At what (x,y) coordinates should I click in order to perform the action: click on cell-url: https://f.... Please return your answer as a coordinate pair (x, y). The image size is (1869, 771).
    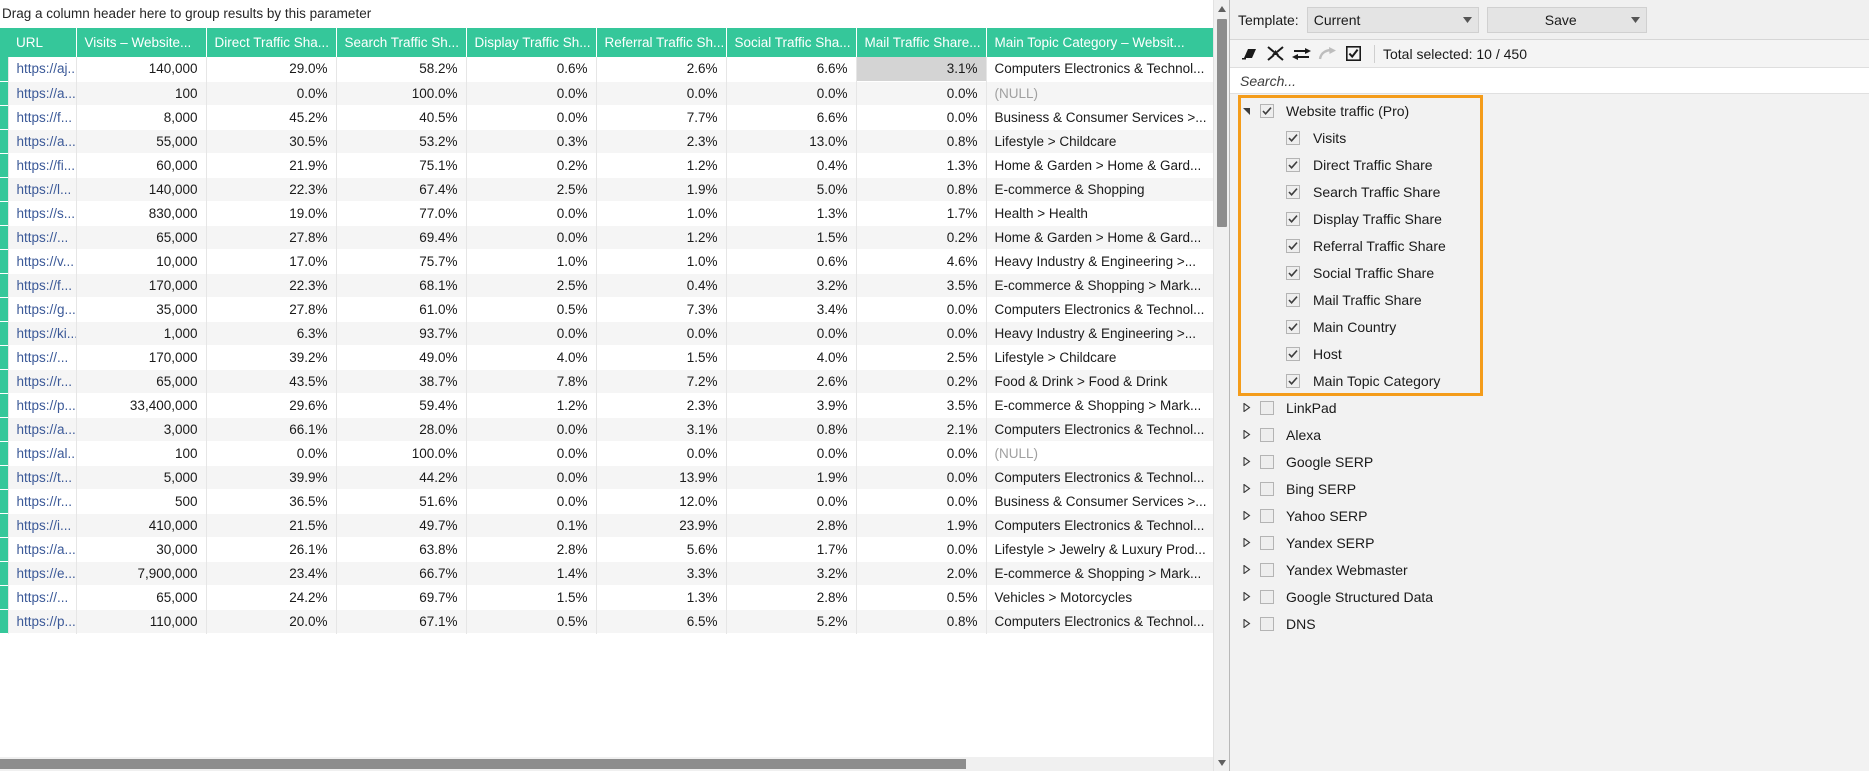
    Looking at the image, I should click on (42, 285).